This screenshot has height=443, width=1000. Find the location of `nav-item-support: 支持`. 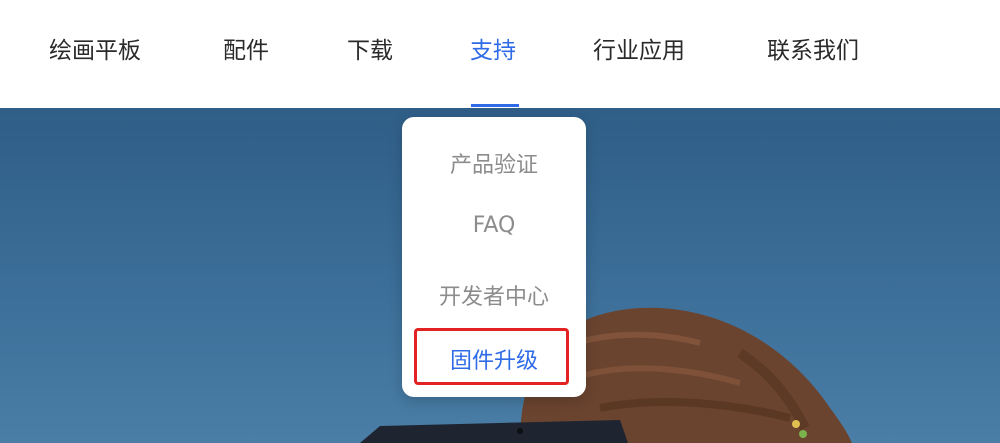

nav-item-support: 支持 is located at coordinates (493, 51).